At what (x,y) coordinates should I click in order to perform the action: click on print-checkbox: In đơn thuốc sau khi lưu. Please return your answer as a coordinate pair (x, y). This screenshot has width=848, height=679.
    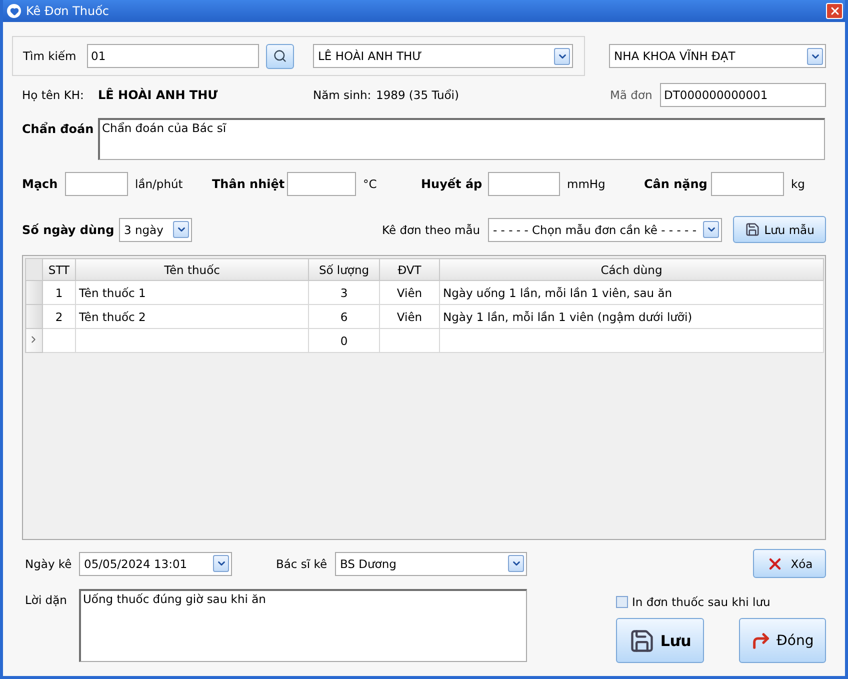
    Looking at the image, I should click on (721, 602).